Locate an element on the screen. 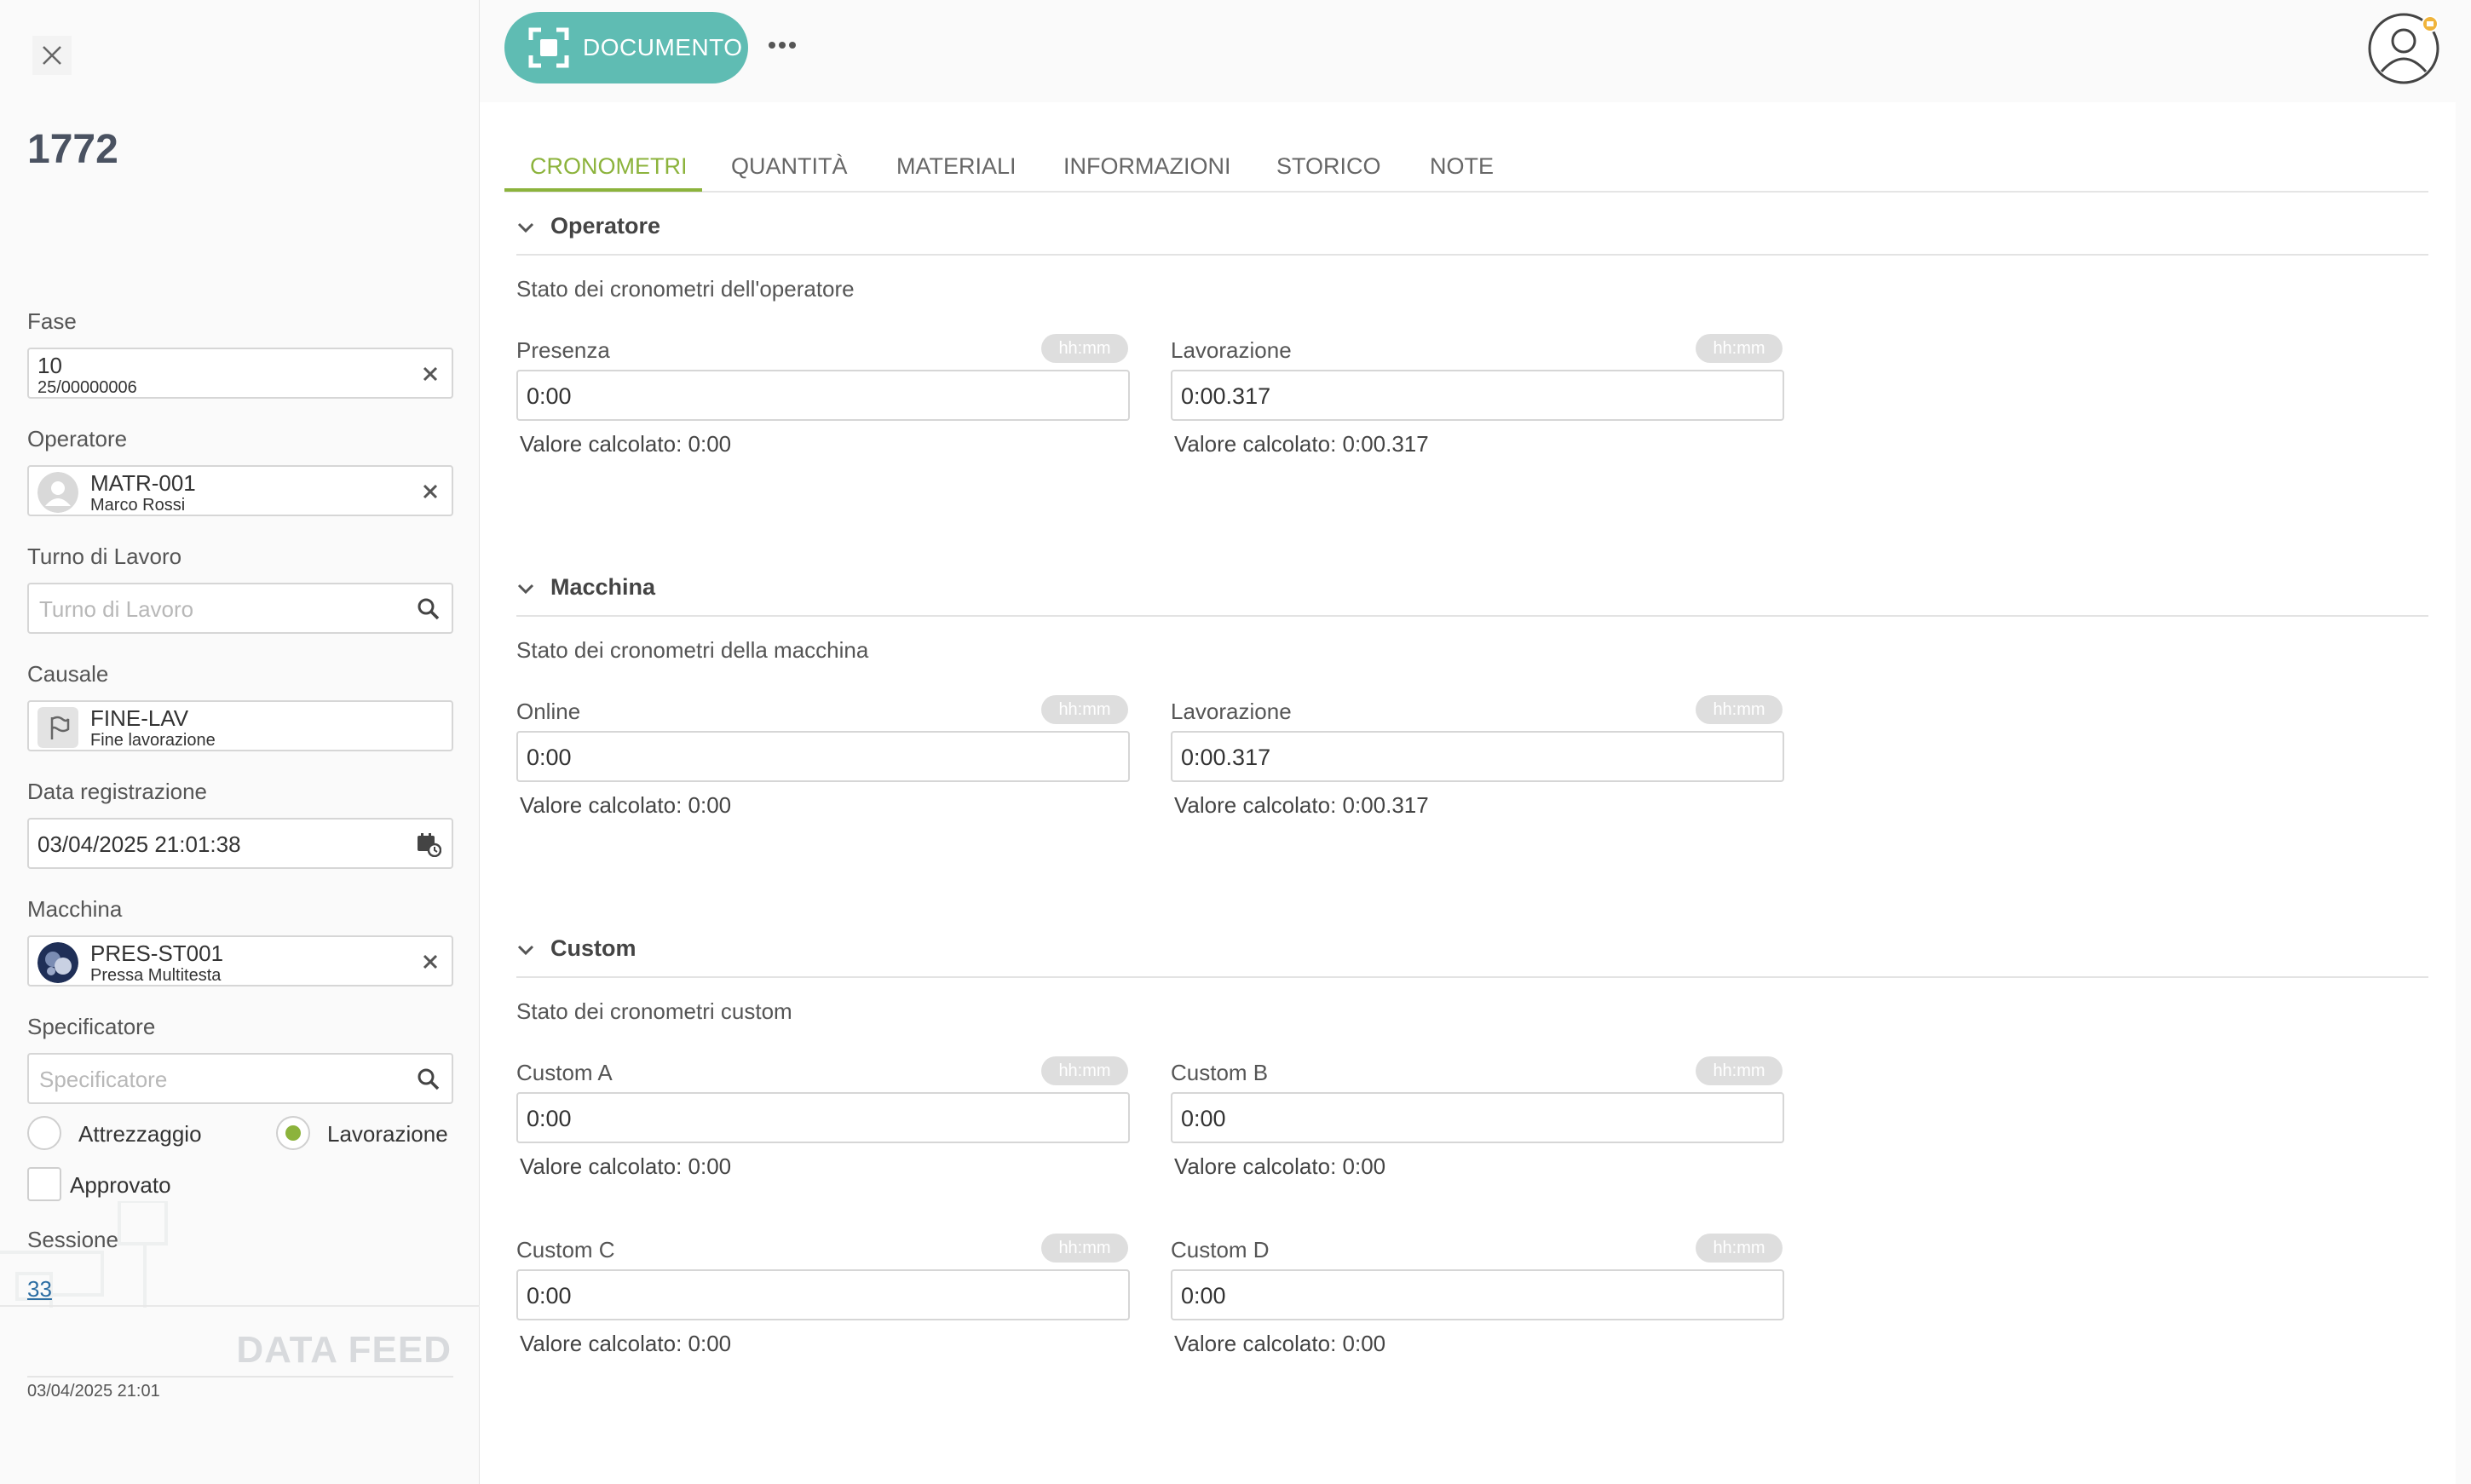  causale-field: FINE-LAV Fine lavorazione is located at coordinates (240, 725).